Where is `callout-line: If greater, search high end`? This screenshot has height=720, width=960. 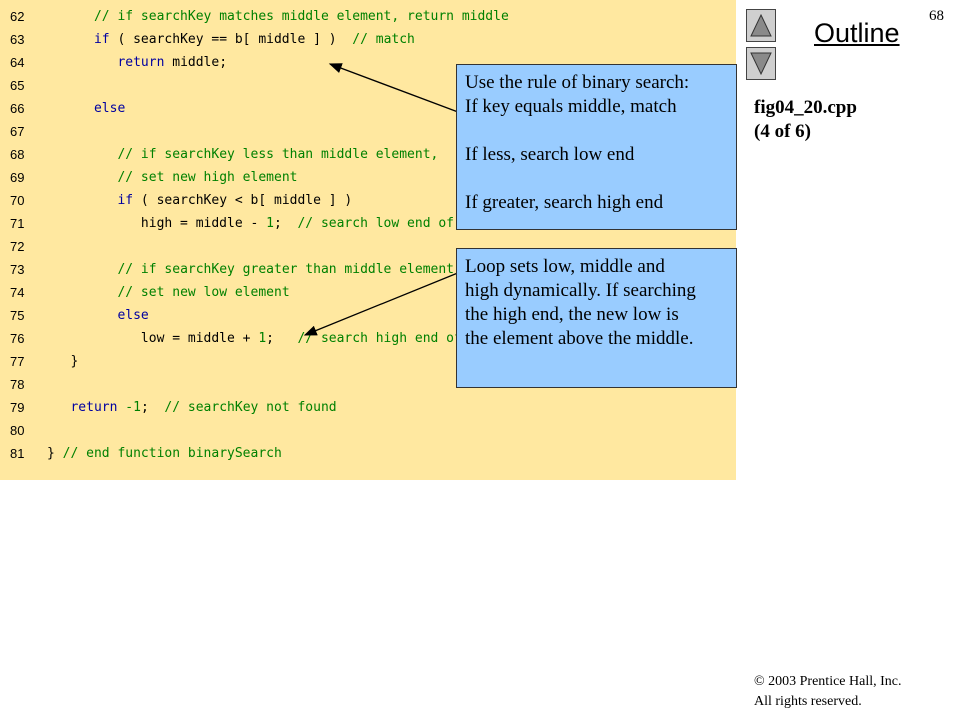
callout-line: If greater, search high end is located at coordinates (564, 202).